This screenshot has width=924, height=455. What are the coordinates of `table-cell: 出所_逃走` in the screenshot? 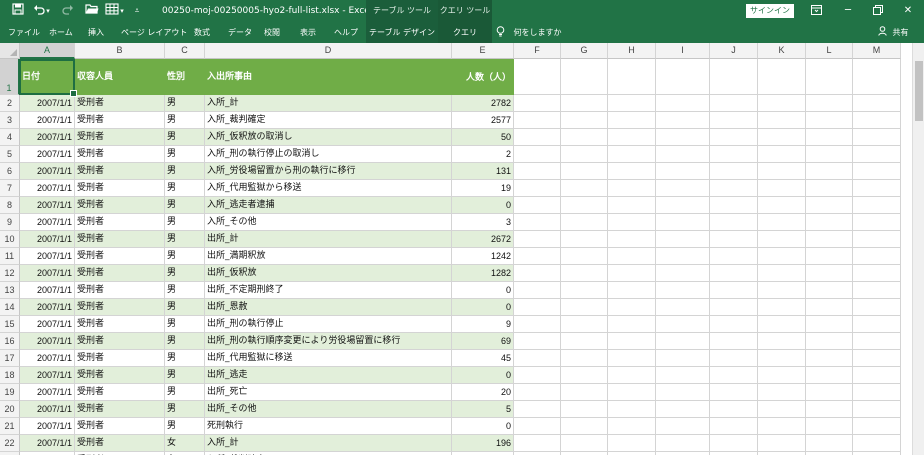 It's located at (328, 375).